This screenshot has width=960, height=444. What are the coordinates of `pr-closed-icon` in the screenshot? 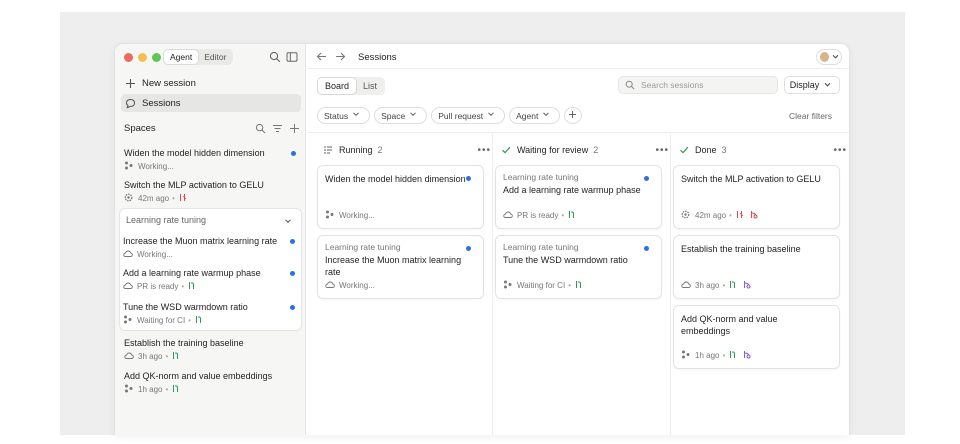 It's located at (183, 198).